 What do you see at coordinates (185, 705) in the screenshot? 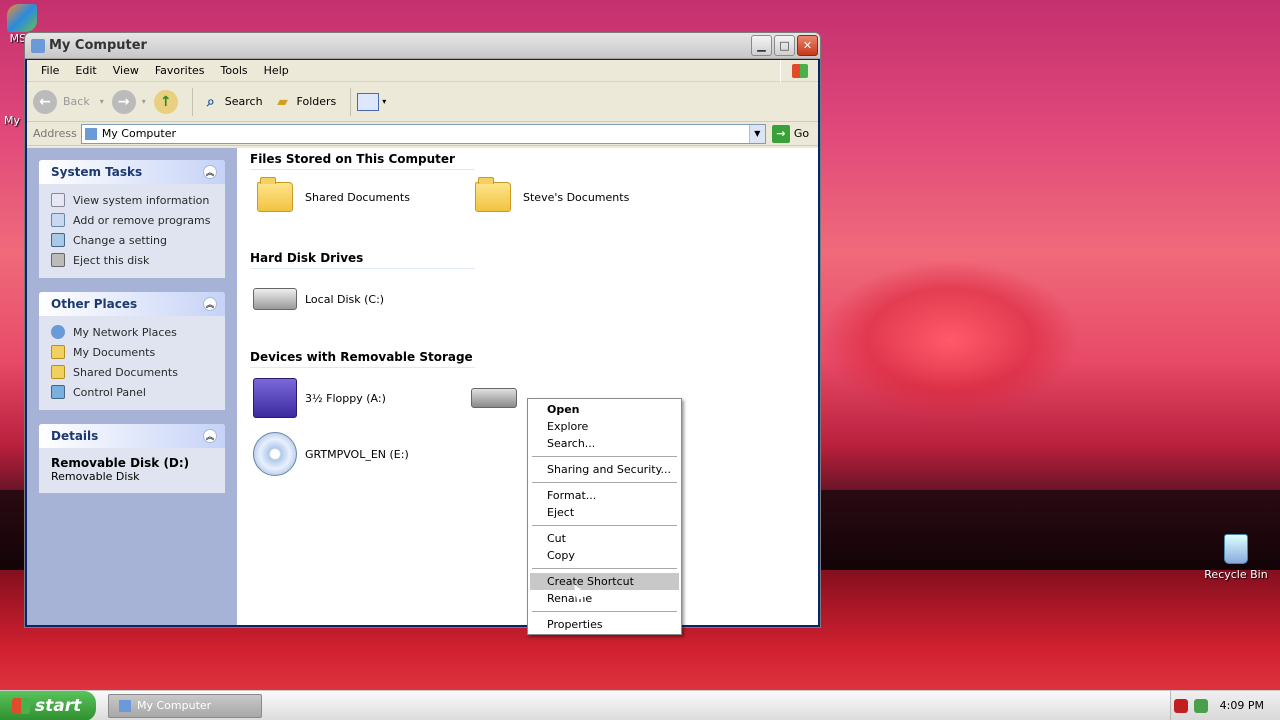
I see `taskbar-my-computer: My Computer` at bounding box center [185, 705].